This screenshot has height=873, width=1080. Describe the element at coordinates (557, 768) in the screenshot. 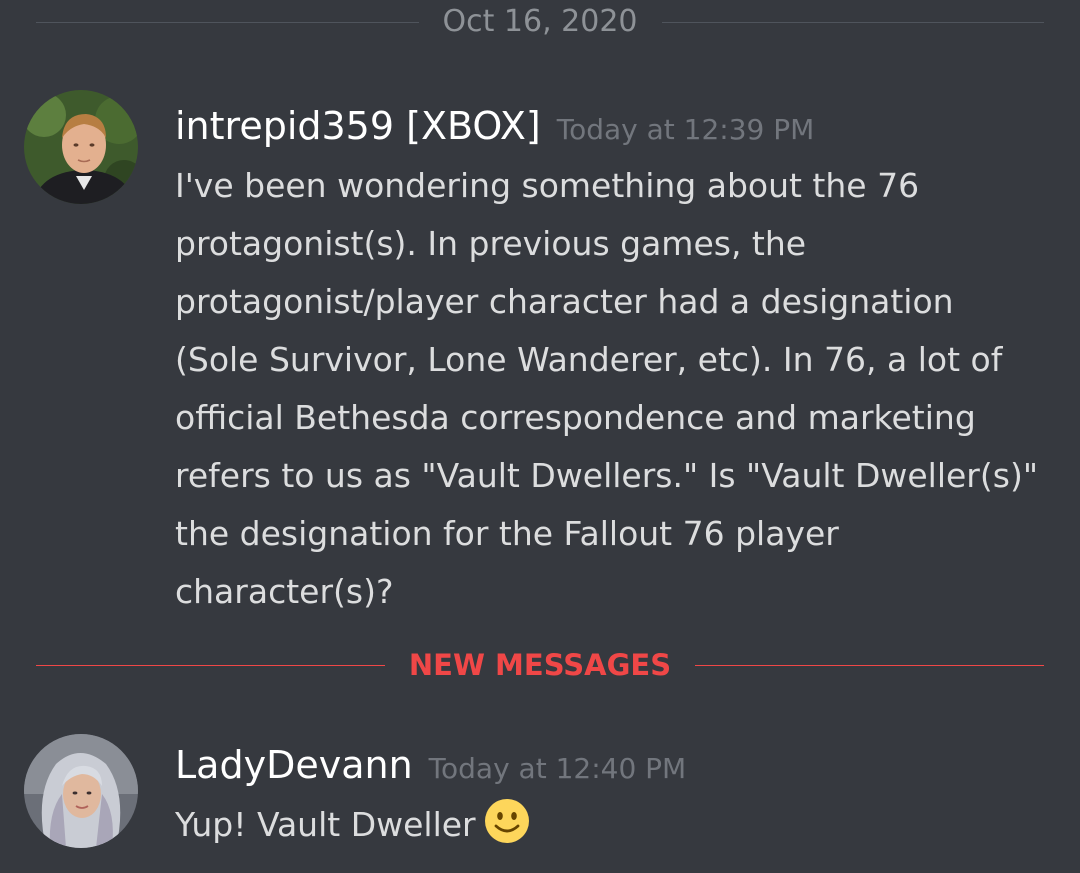

I see `timestamp: Today at 12:40 PM` at that location.